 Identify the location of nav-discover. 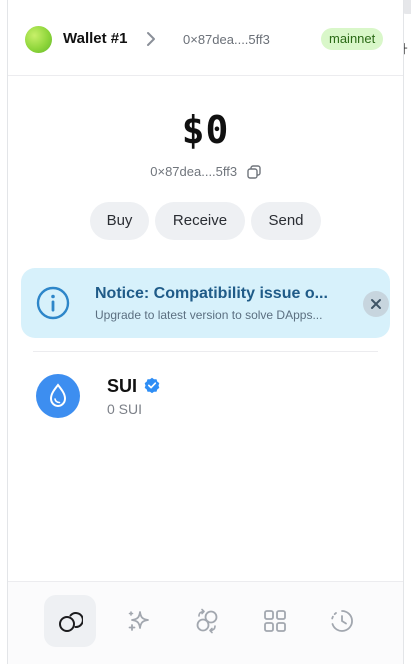
(139, 621).